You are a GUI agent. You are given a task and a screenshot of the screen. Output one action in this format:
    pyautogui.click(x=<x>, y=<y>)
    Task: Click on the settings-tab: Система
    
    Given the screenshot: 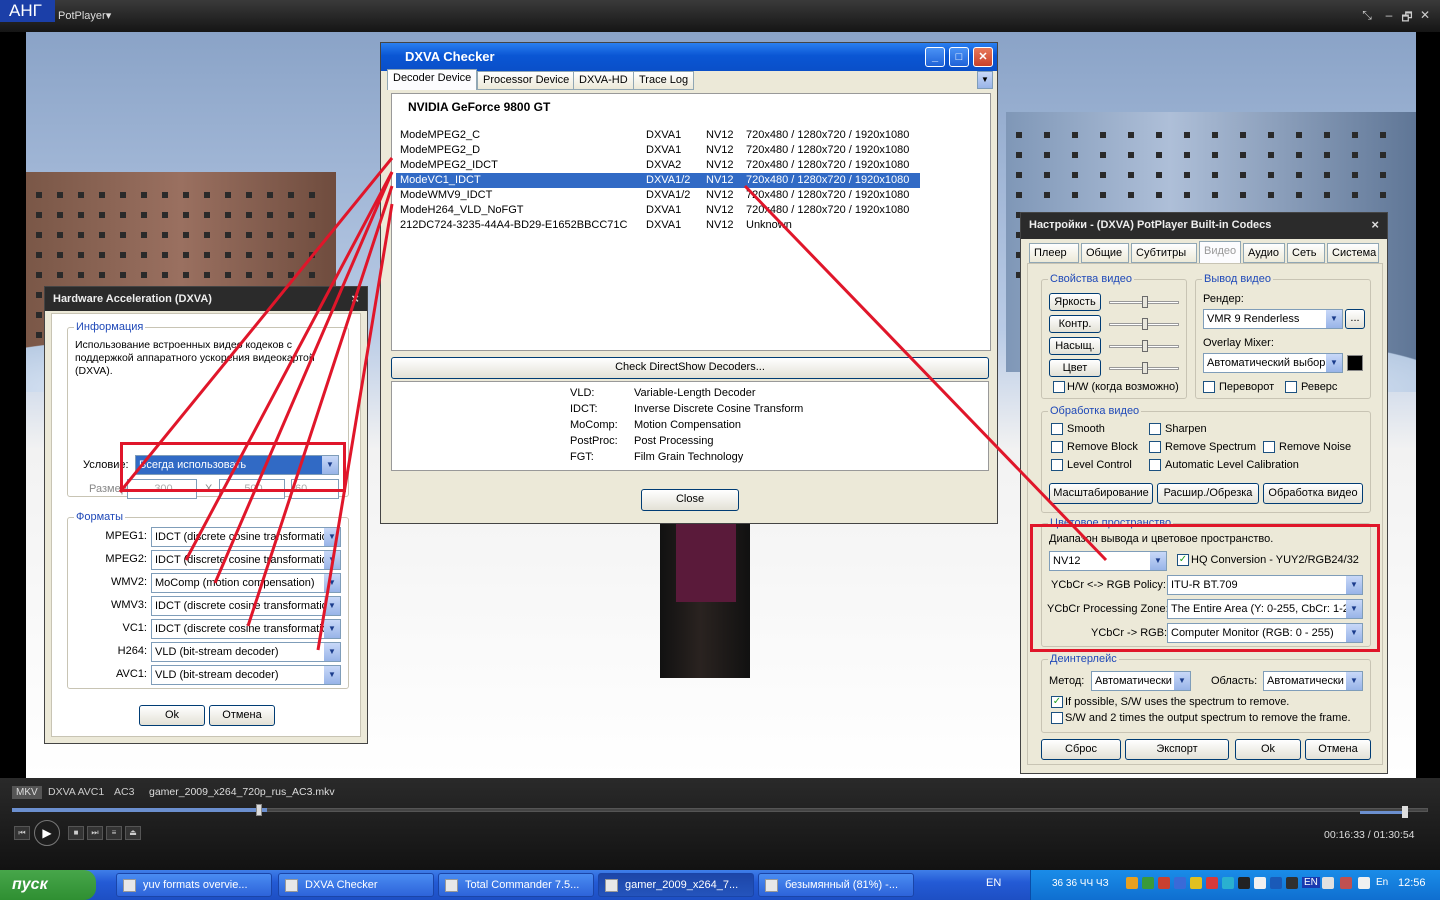 What is the action you would take?
    pyautogui.click(x=1353, y=253)
    